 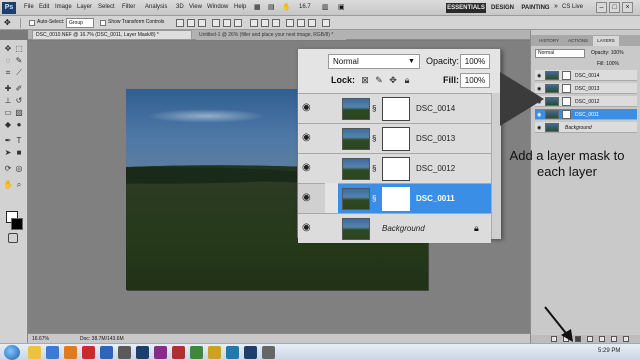 I want to click on align-right-icon, so click(x=238, y=23).